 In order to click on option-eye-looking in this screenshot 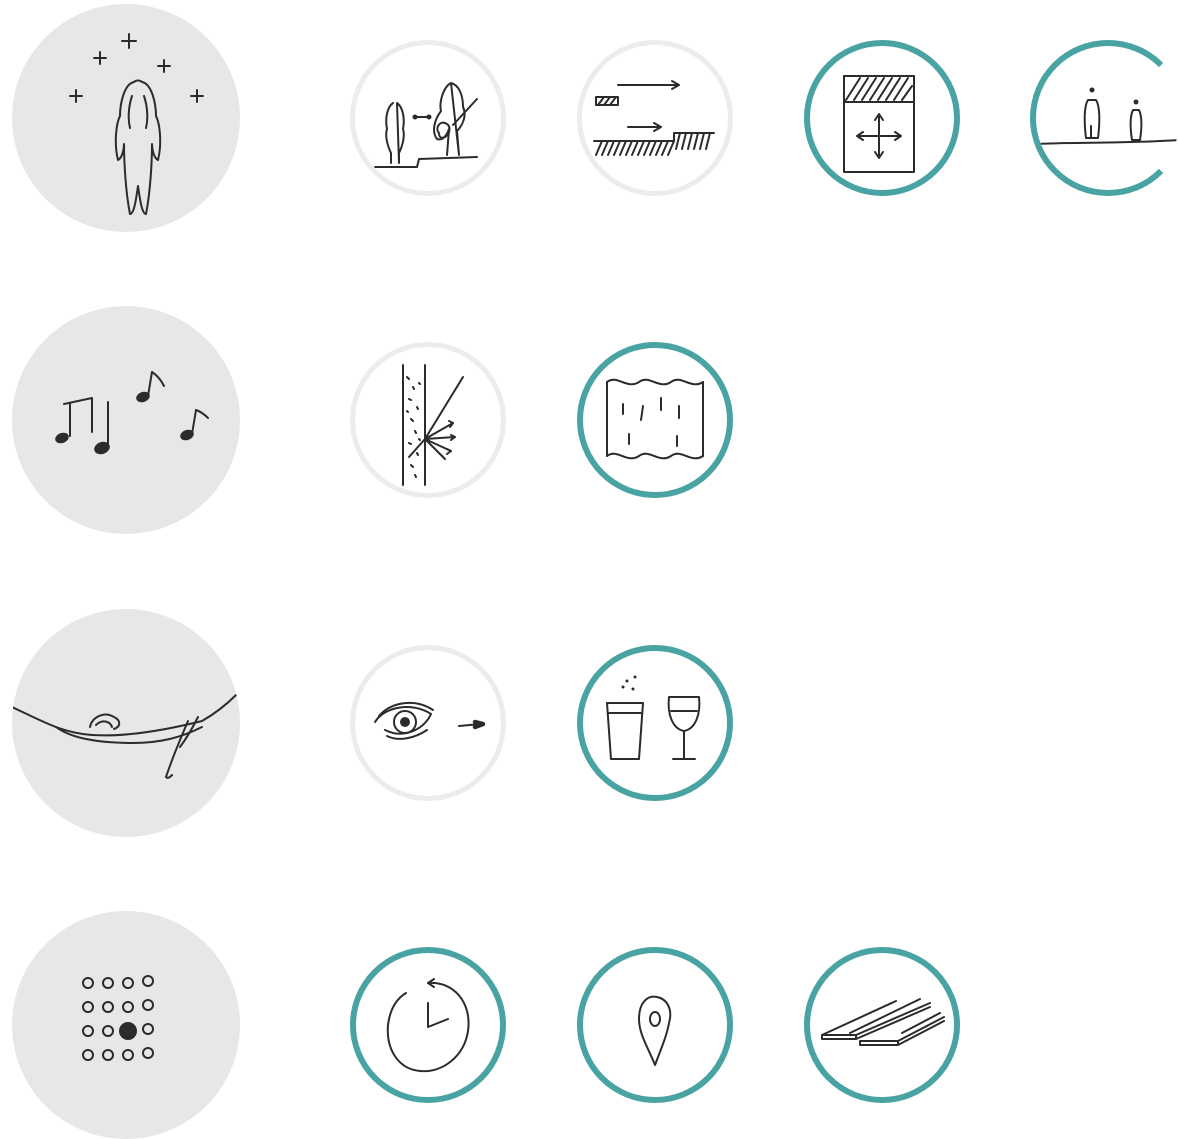, I will do `click(428, 723)`.